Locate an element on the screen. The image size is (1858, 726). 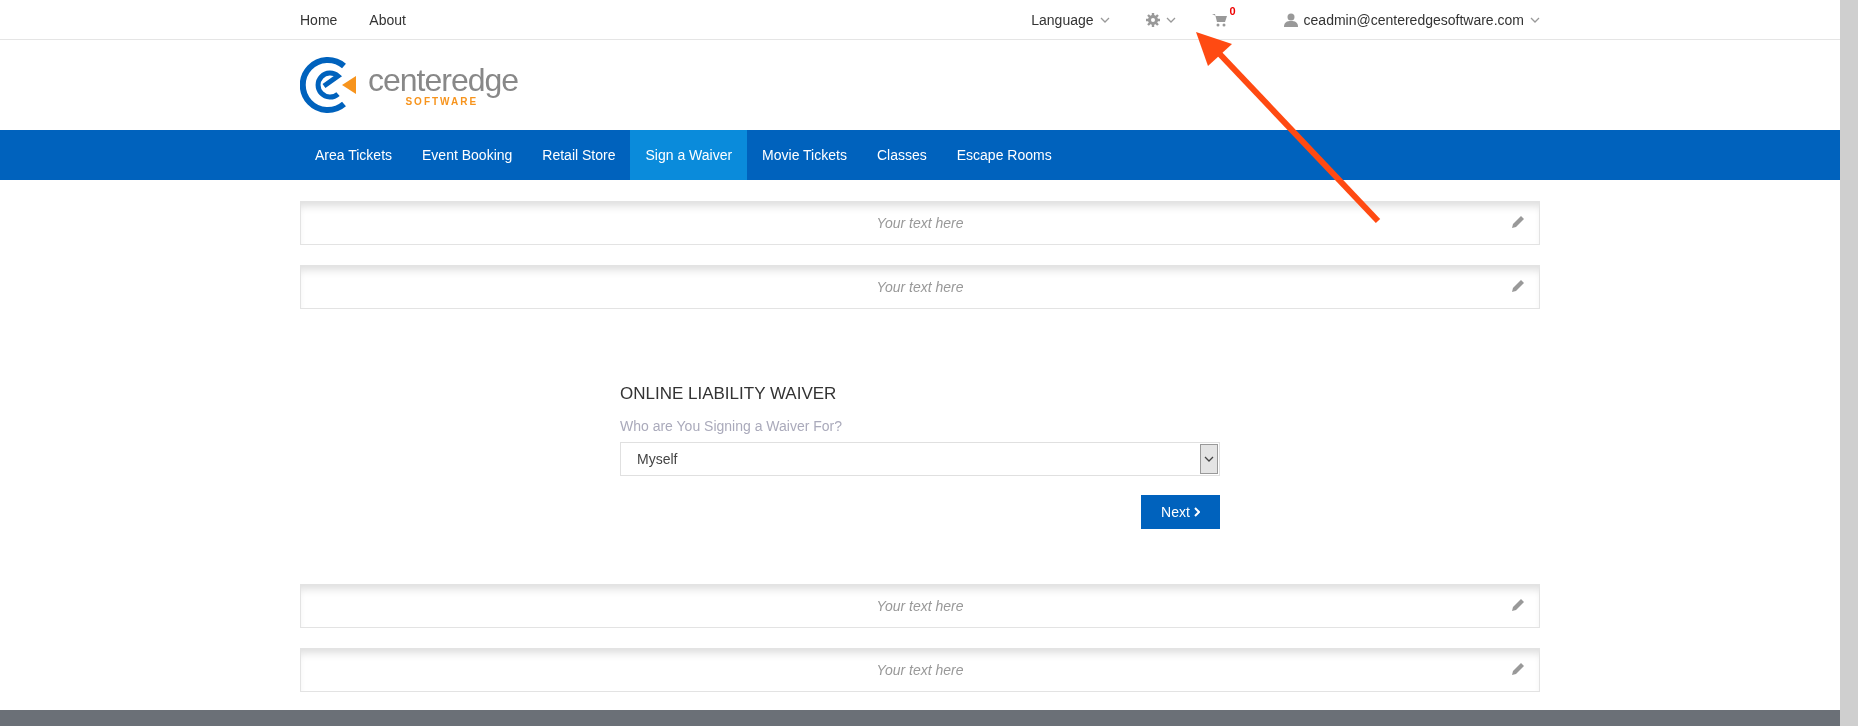
nav-tab: Area Tickets is located at coordinates (354, 155).